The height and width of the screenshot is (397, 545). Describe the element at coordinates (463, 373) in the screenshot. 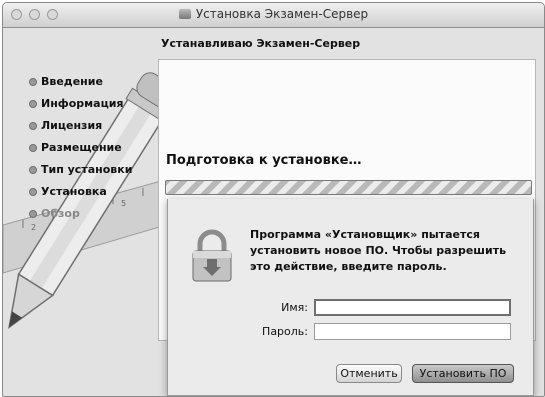

I see `install-software-button: Установить ПО` at that location.